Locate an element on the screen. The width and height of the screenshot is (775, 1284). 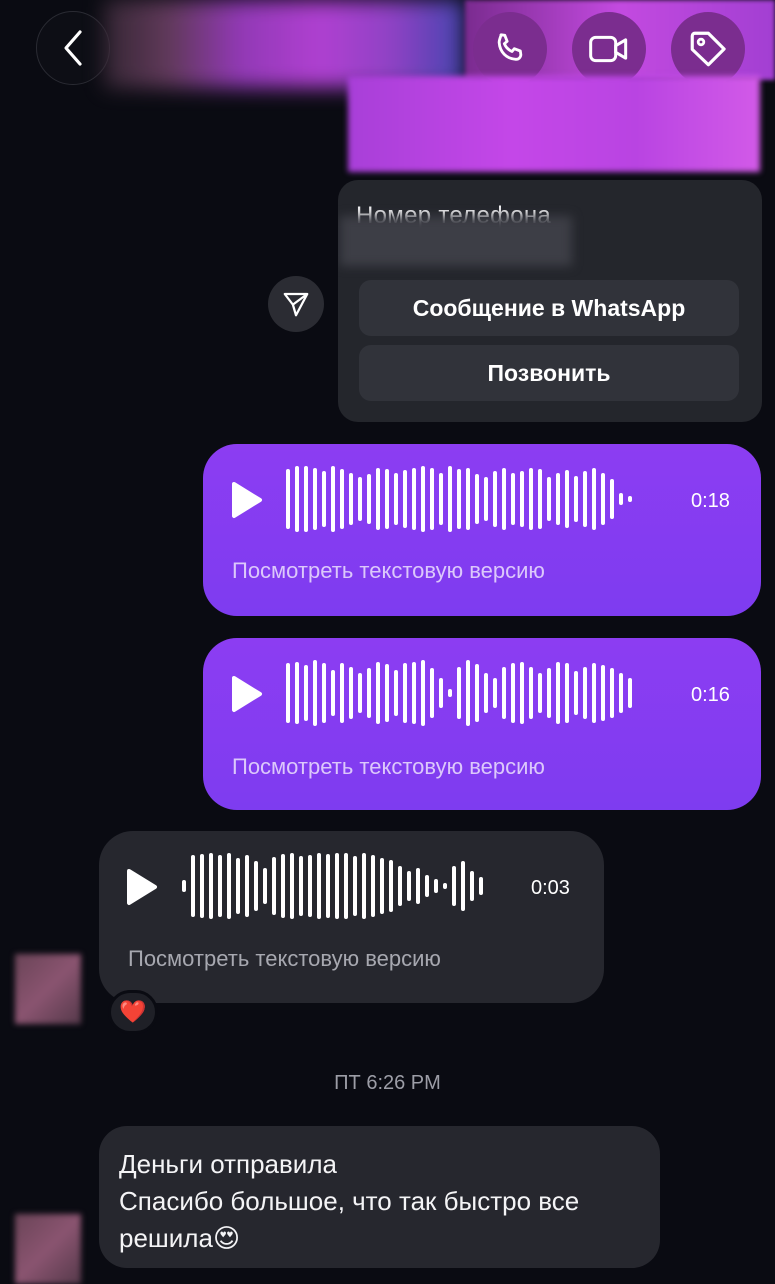
voice-message-1: 0:18 Посмотреть текстовую версию is located at coordinates (482, 530).